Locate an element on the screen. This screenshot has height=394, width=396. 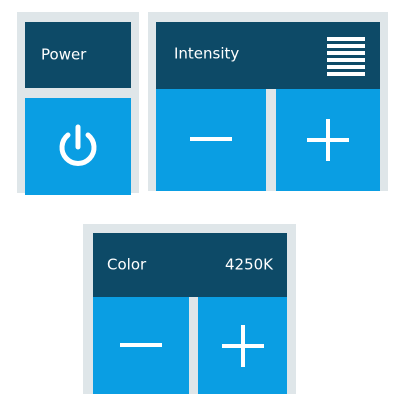
power-header: Power is located at coordinates (78, 55).